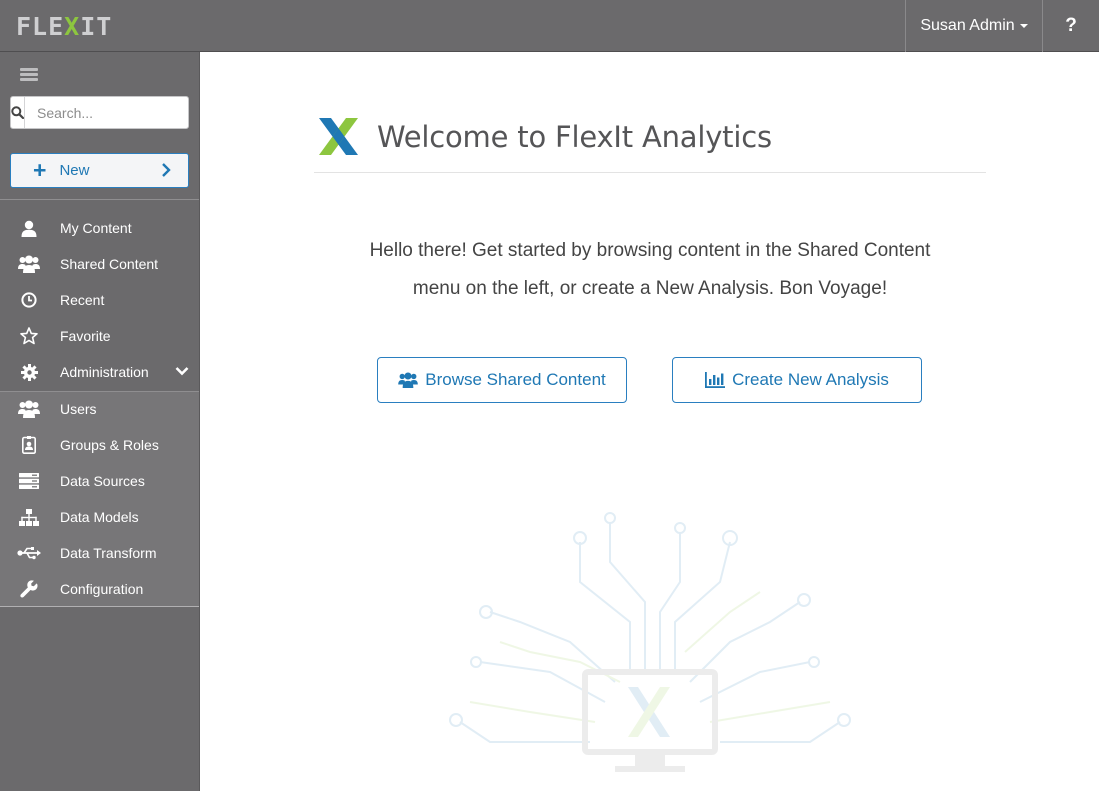 The height and width of the screenshot is (791, 1099). Describe the element at coordinates (64, 26) in the screenshot. I see `flexit-logo: FLE X IT` at that location.